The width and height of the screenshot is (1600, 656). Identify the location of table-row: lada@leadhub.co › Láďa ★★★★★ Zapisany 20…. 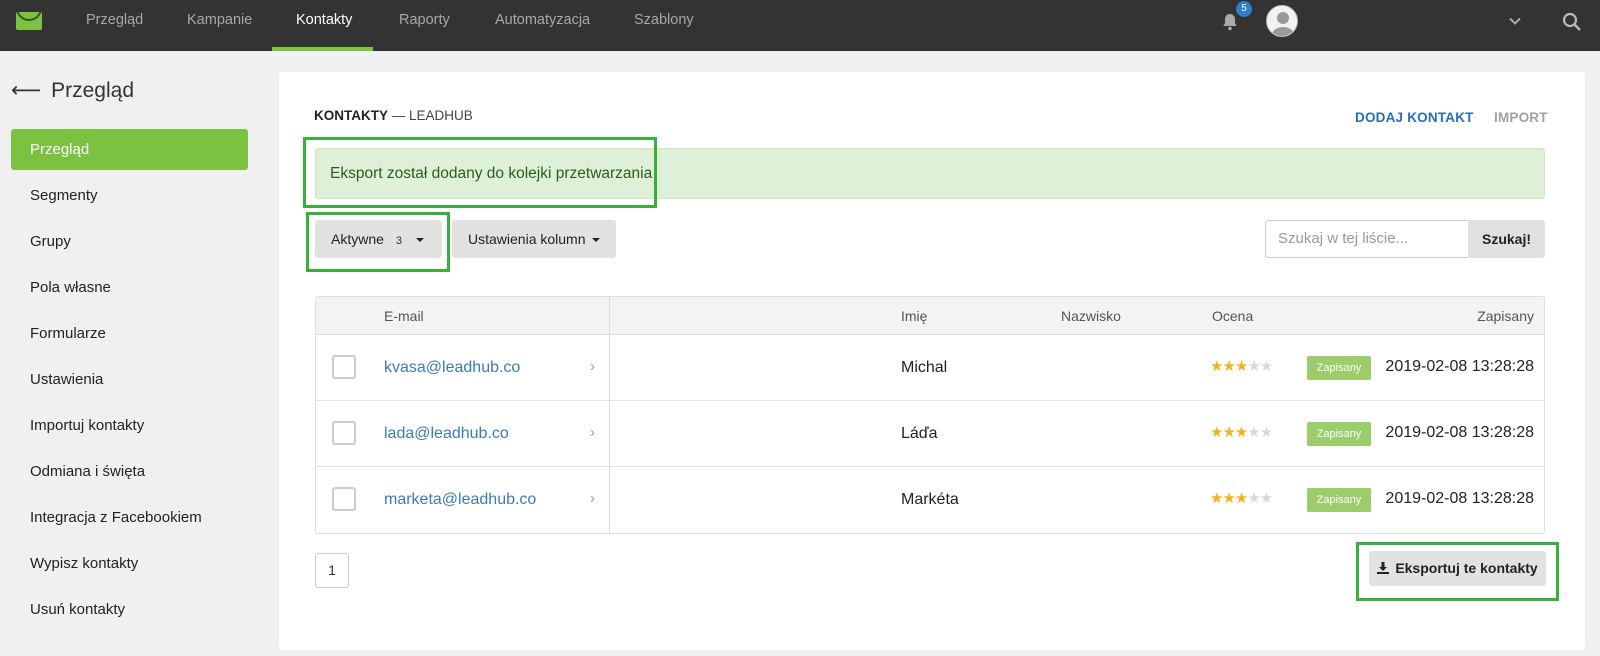
(930, 434).